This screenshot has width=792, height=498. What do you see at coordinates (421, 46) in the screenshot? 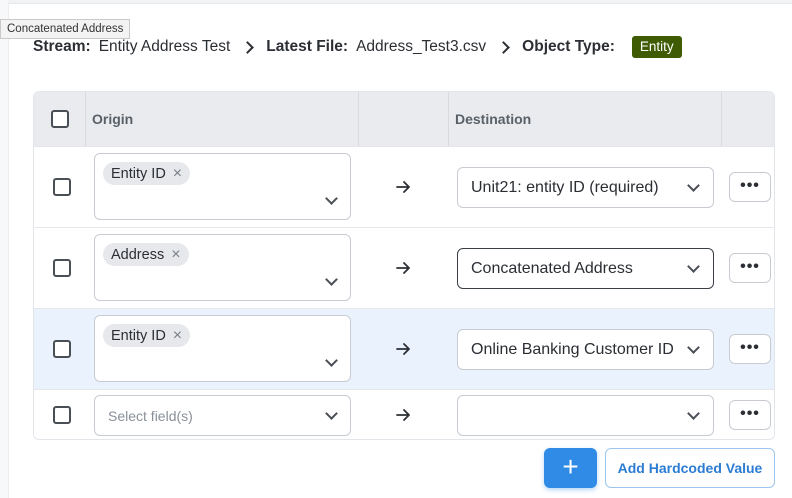
I see `latest-file-value: Address_Test3.csv` at bounding box center [421, 46].